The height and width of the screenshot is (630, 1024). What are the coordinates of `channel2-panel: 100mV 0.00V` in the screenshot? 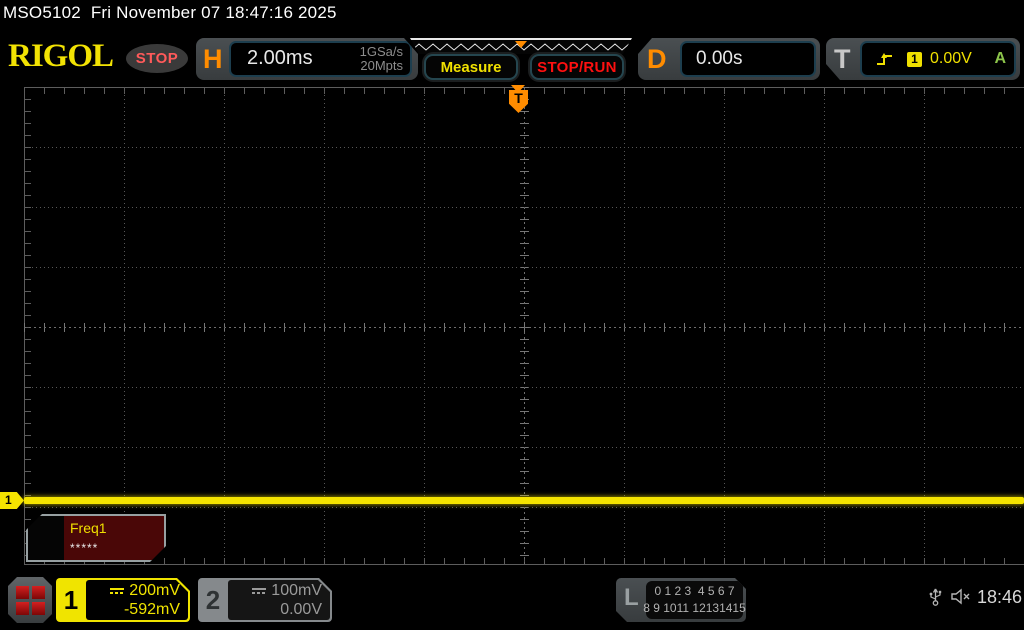 It's located at (279, 600).